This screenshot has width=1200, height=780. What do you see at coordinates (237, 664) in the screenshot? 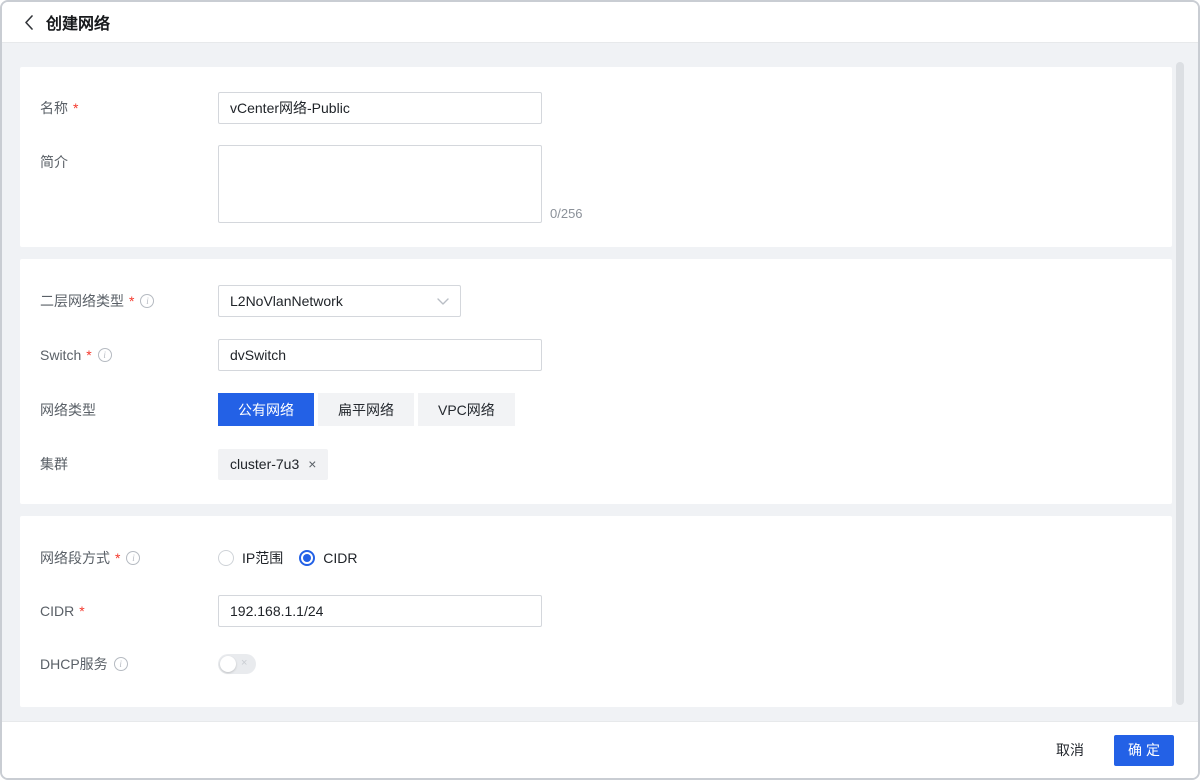
I see `dhcp-toggle: ×` at bounding box center [237, 664].